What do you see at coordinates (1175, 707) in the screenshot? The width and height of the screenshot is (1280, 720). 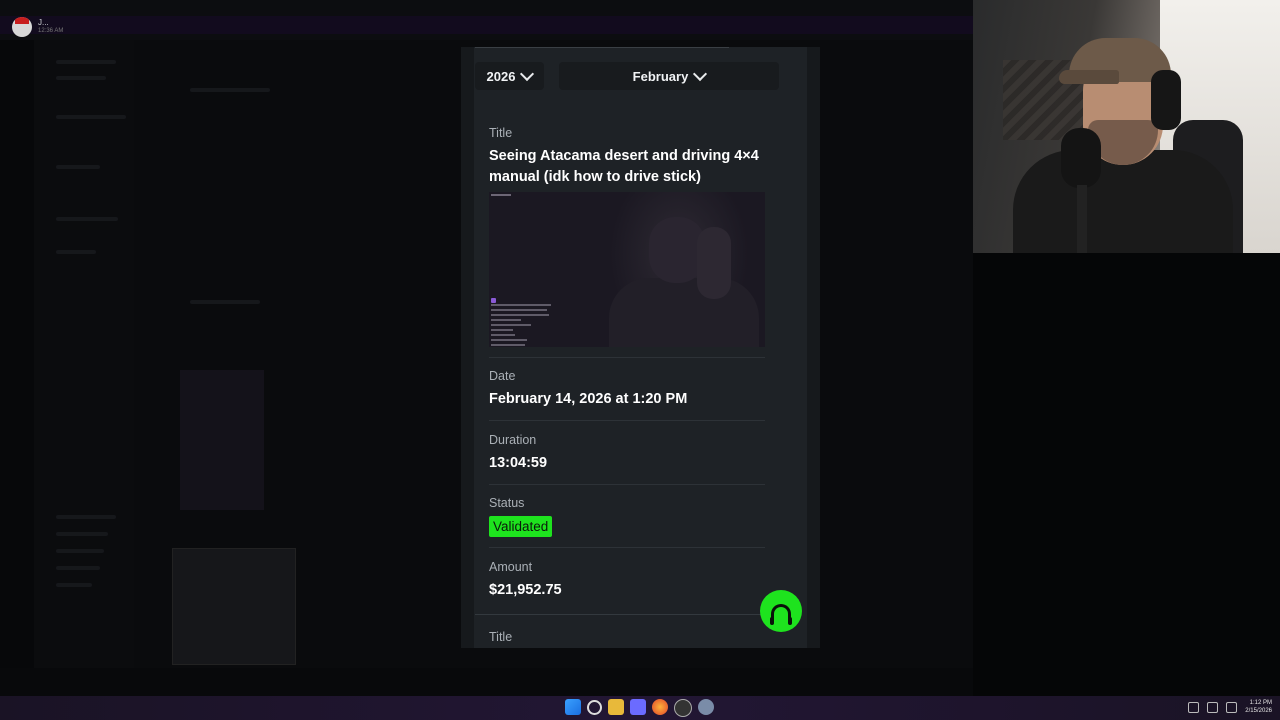 I see `chevron-up-icon` at bounding box center [1175, 707].